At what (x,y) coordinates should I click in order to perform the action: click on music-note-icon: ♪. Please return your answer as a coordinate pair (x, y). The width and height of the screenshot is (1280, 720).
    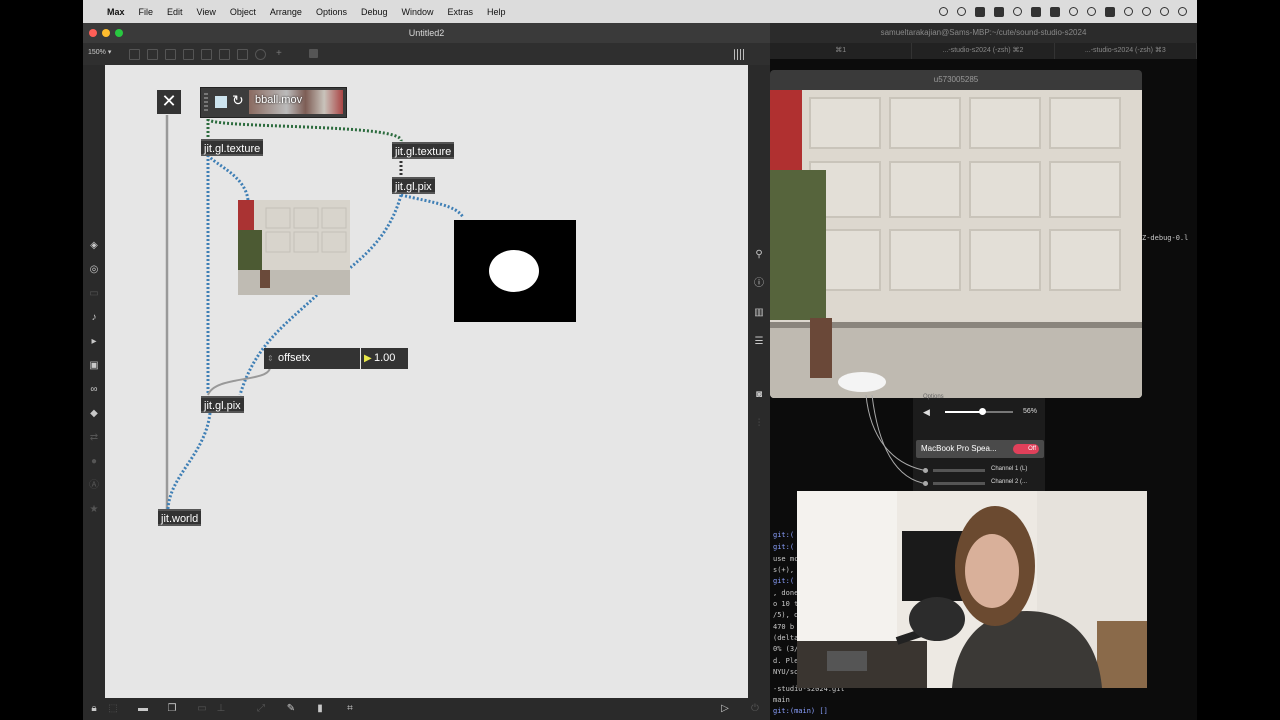
    Looking at the image, I should click on (94, 318).